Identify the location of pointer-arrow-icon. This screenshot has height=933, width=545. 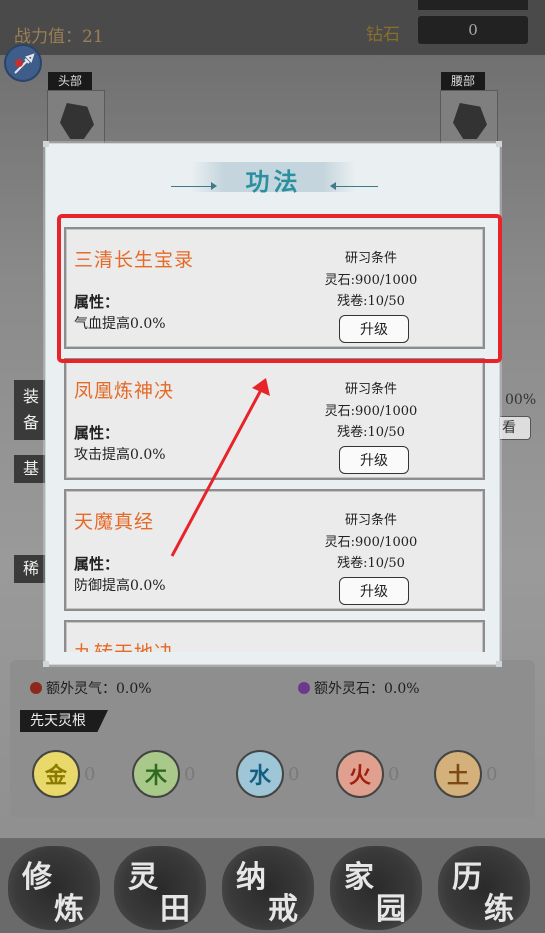
(220, 467).